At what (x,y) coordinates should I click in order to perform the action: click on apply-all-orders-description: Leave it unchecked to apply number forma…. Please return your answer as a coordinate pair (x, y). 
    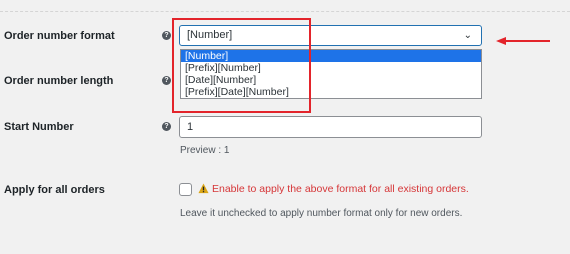
    Looking at the image, I should click on (321, 213).